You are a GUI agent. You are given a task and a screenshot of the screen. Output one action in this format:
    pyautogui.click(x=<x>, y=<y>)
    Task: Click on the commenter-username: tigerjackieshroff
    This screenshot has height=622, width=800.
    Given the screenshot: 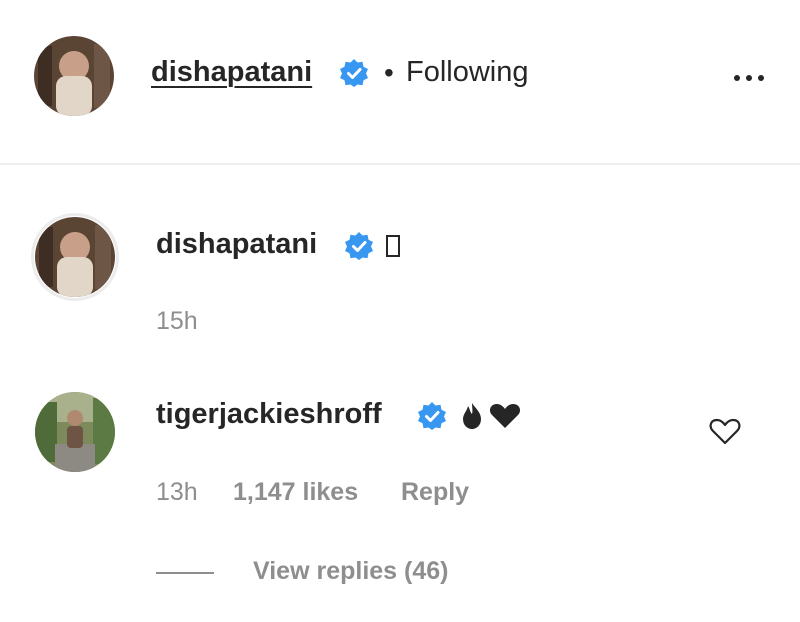 What is the action you would take?
    pyautogui.click(x=269, y=414)
    